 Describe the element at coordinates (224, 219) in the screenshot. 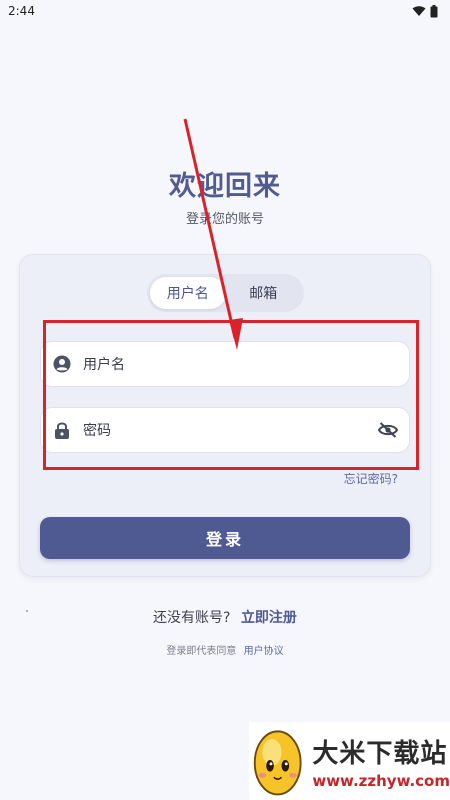

I see `page-subtitle: 登录您的账号` at that location.